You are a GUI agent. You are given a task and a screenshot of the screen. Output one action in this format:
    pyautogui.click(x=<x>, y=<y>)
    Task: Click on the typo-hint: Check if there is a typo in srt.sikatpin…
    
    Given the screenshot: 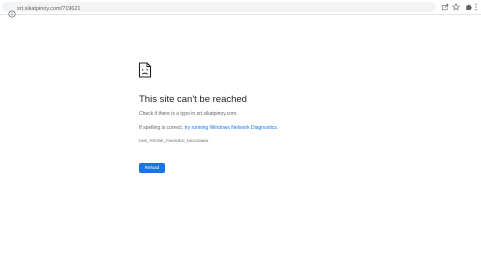 What is the action you would take?
    pyautogui.click(x=188, y=114)
    